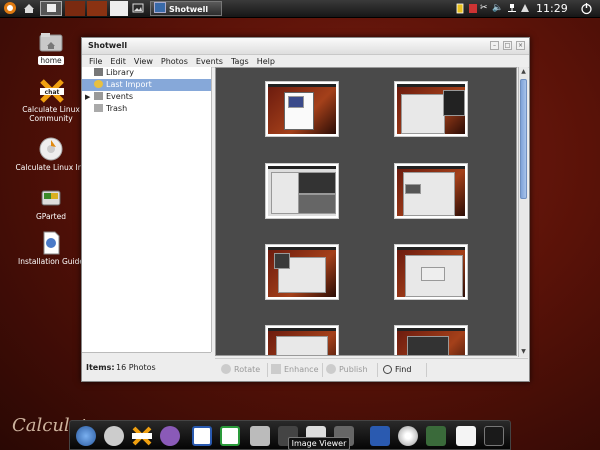 This screenshot has width=600, height=450. What do you see at coordinates (497, 8) in the screenshot?
I see `volume-icon: 🔈` at bounding box center [497, 8].